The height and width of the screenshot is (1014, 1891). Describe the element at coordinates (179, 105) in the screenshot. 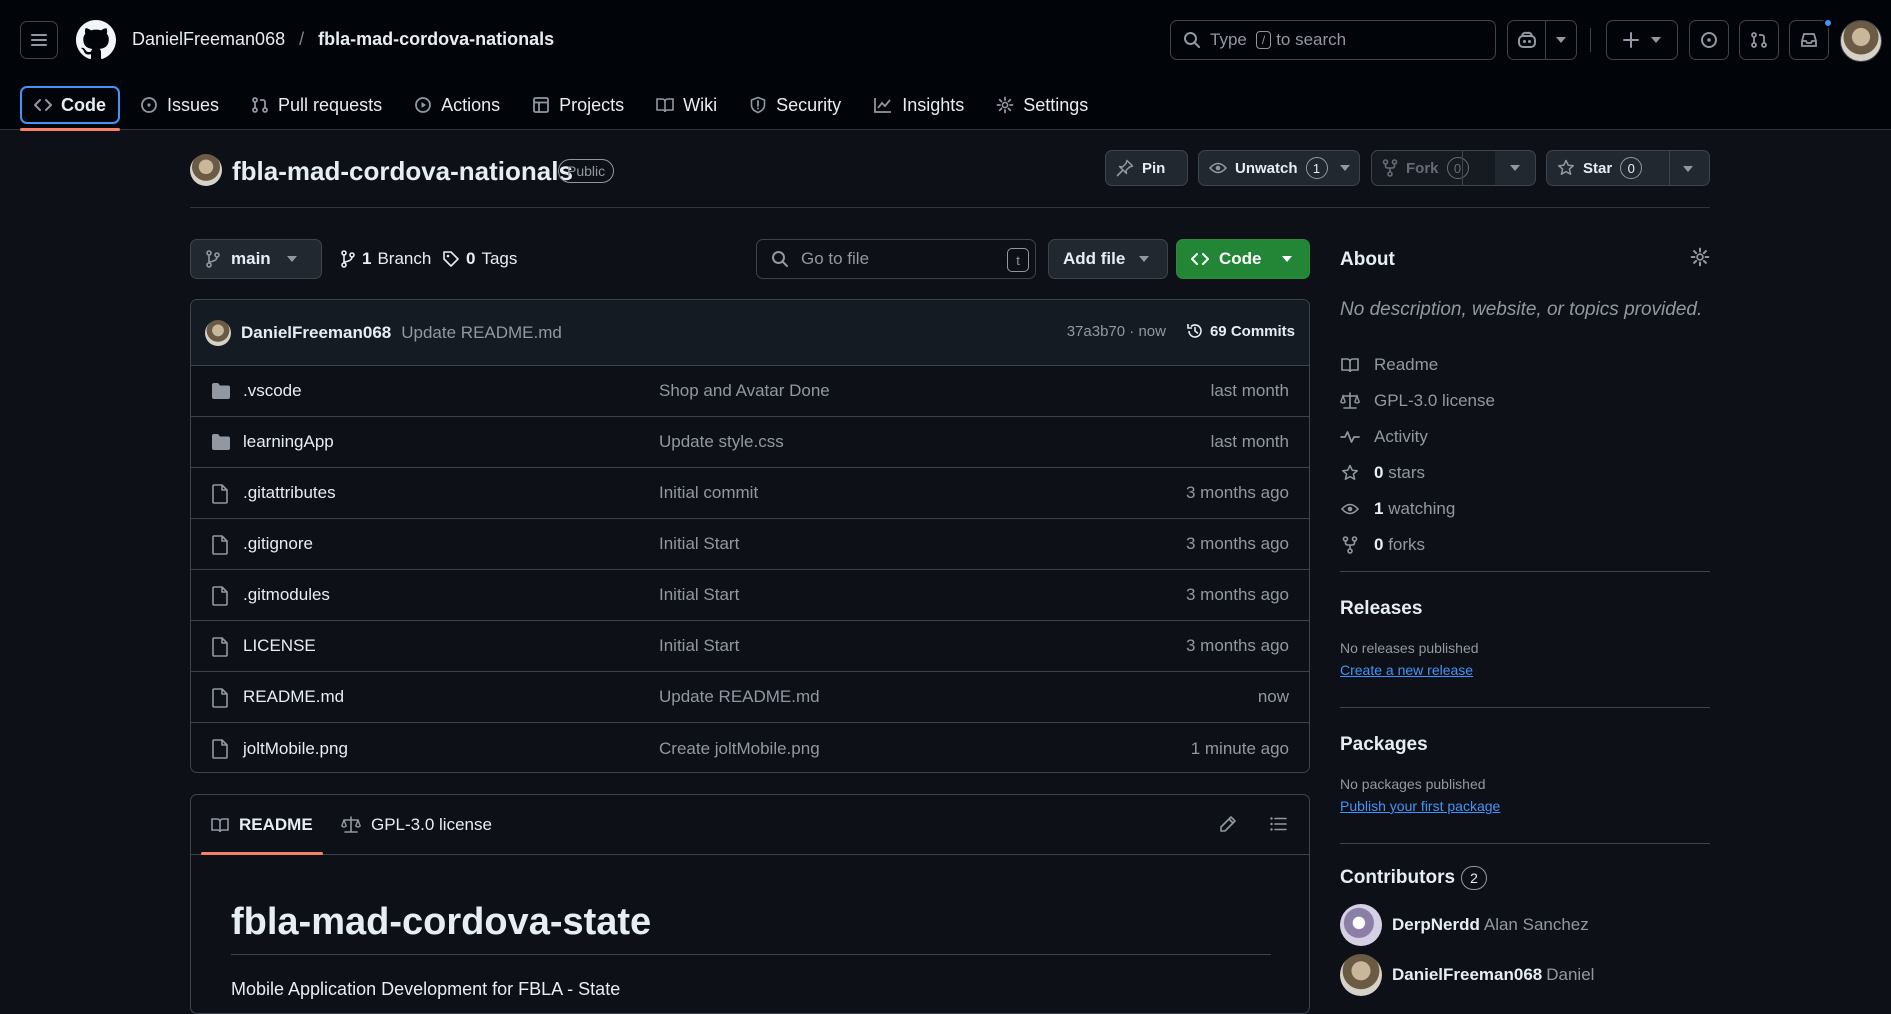

I see `tab-issues: Issues` at that location.